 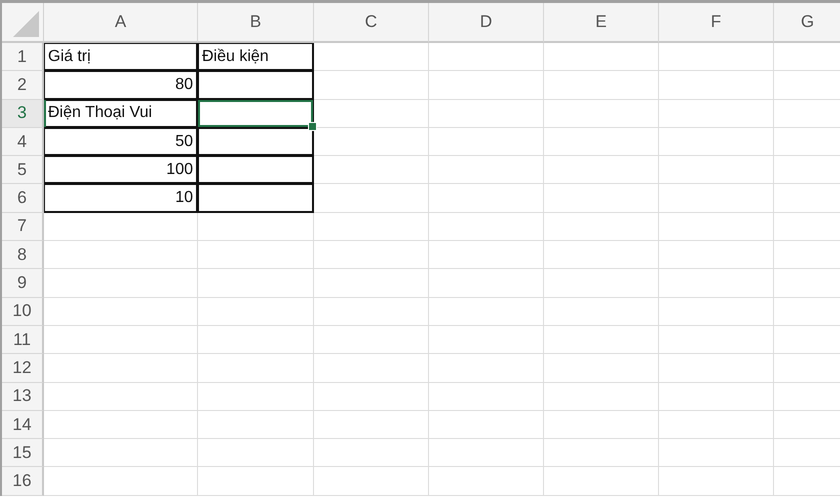 What do you see at coordinates (23, 283) in the screenshot?
I see `row-header: 9` at bounding box center [23, 283].